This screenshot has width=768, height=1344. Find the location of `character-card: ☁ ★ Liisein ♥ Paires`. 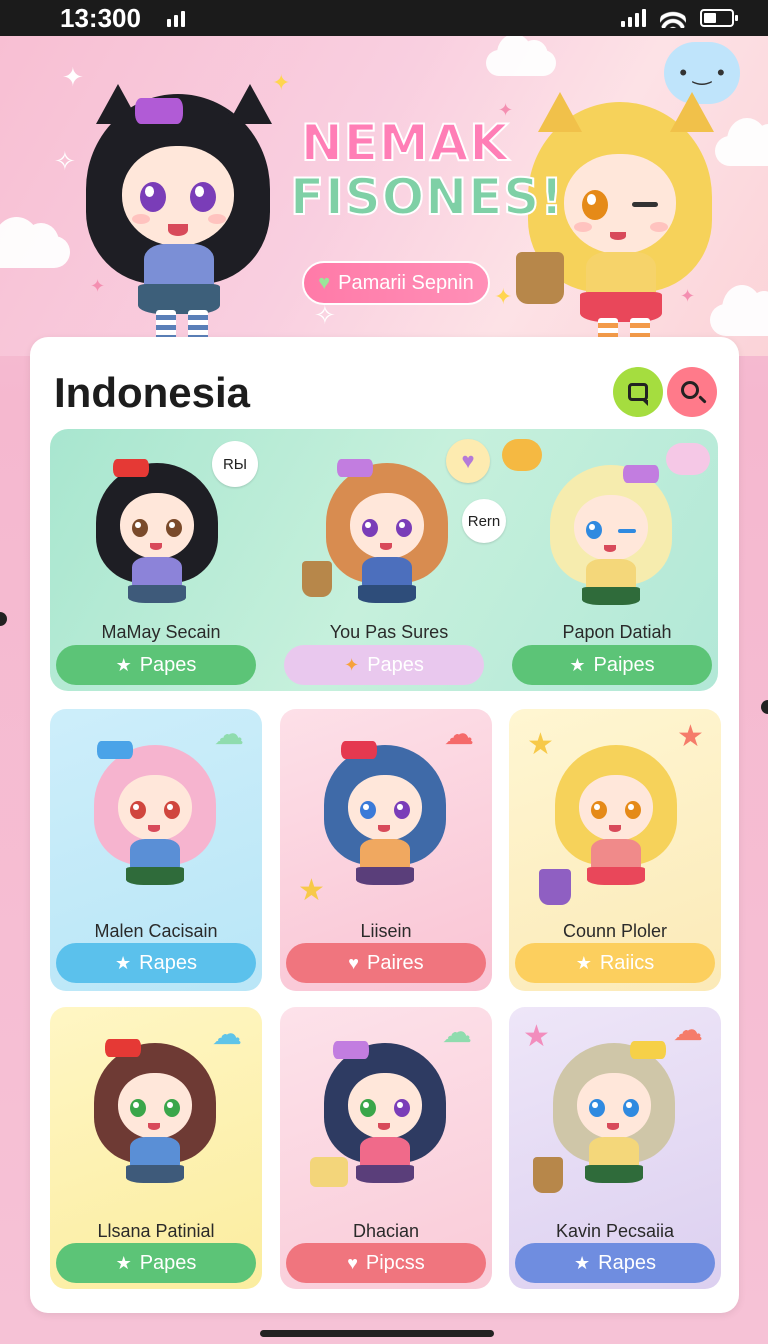

character-card: ☁ ★ Liisein ♥ Paires is located at coordinates (386, 850).